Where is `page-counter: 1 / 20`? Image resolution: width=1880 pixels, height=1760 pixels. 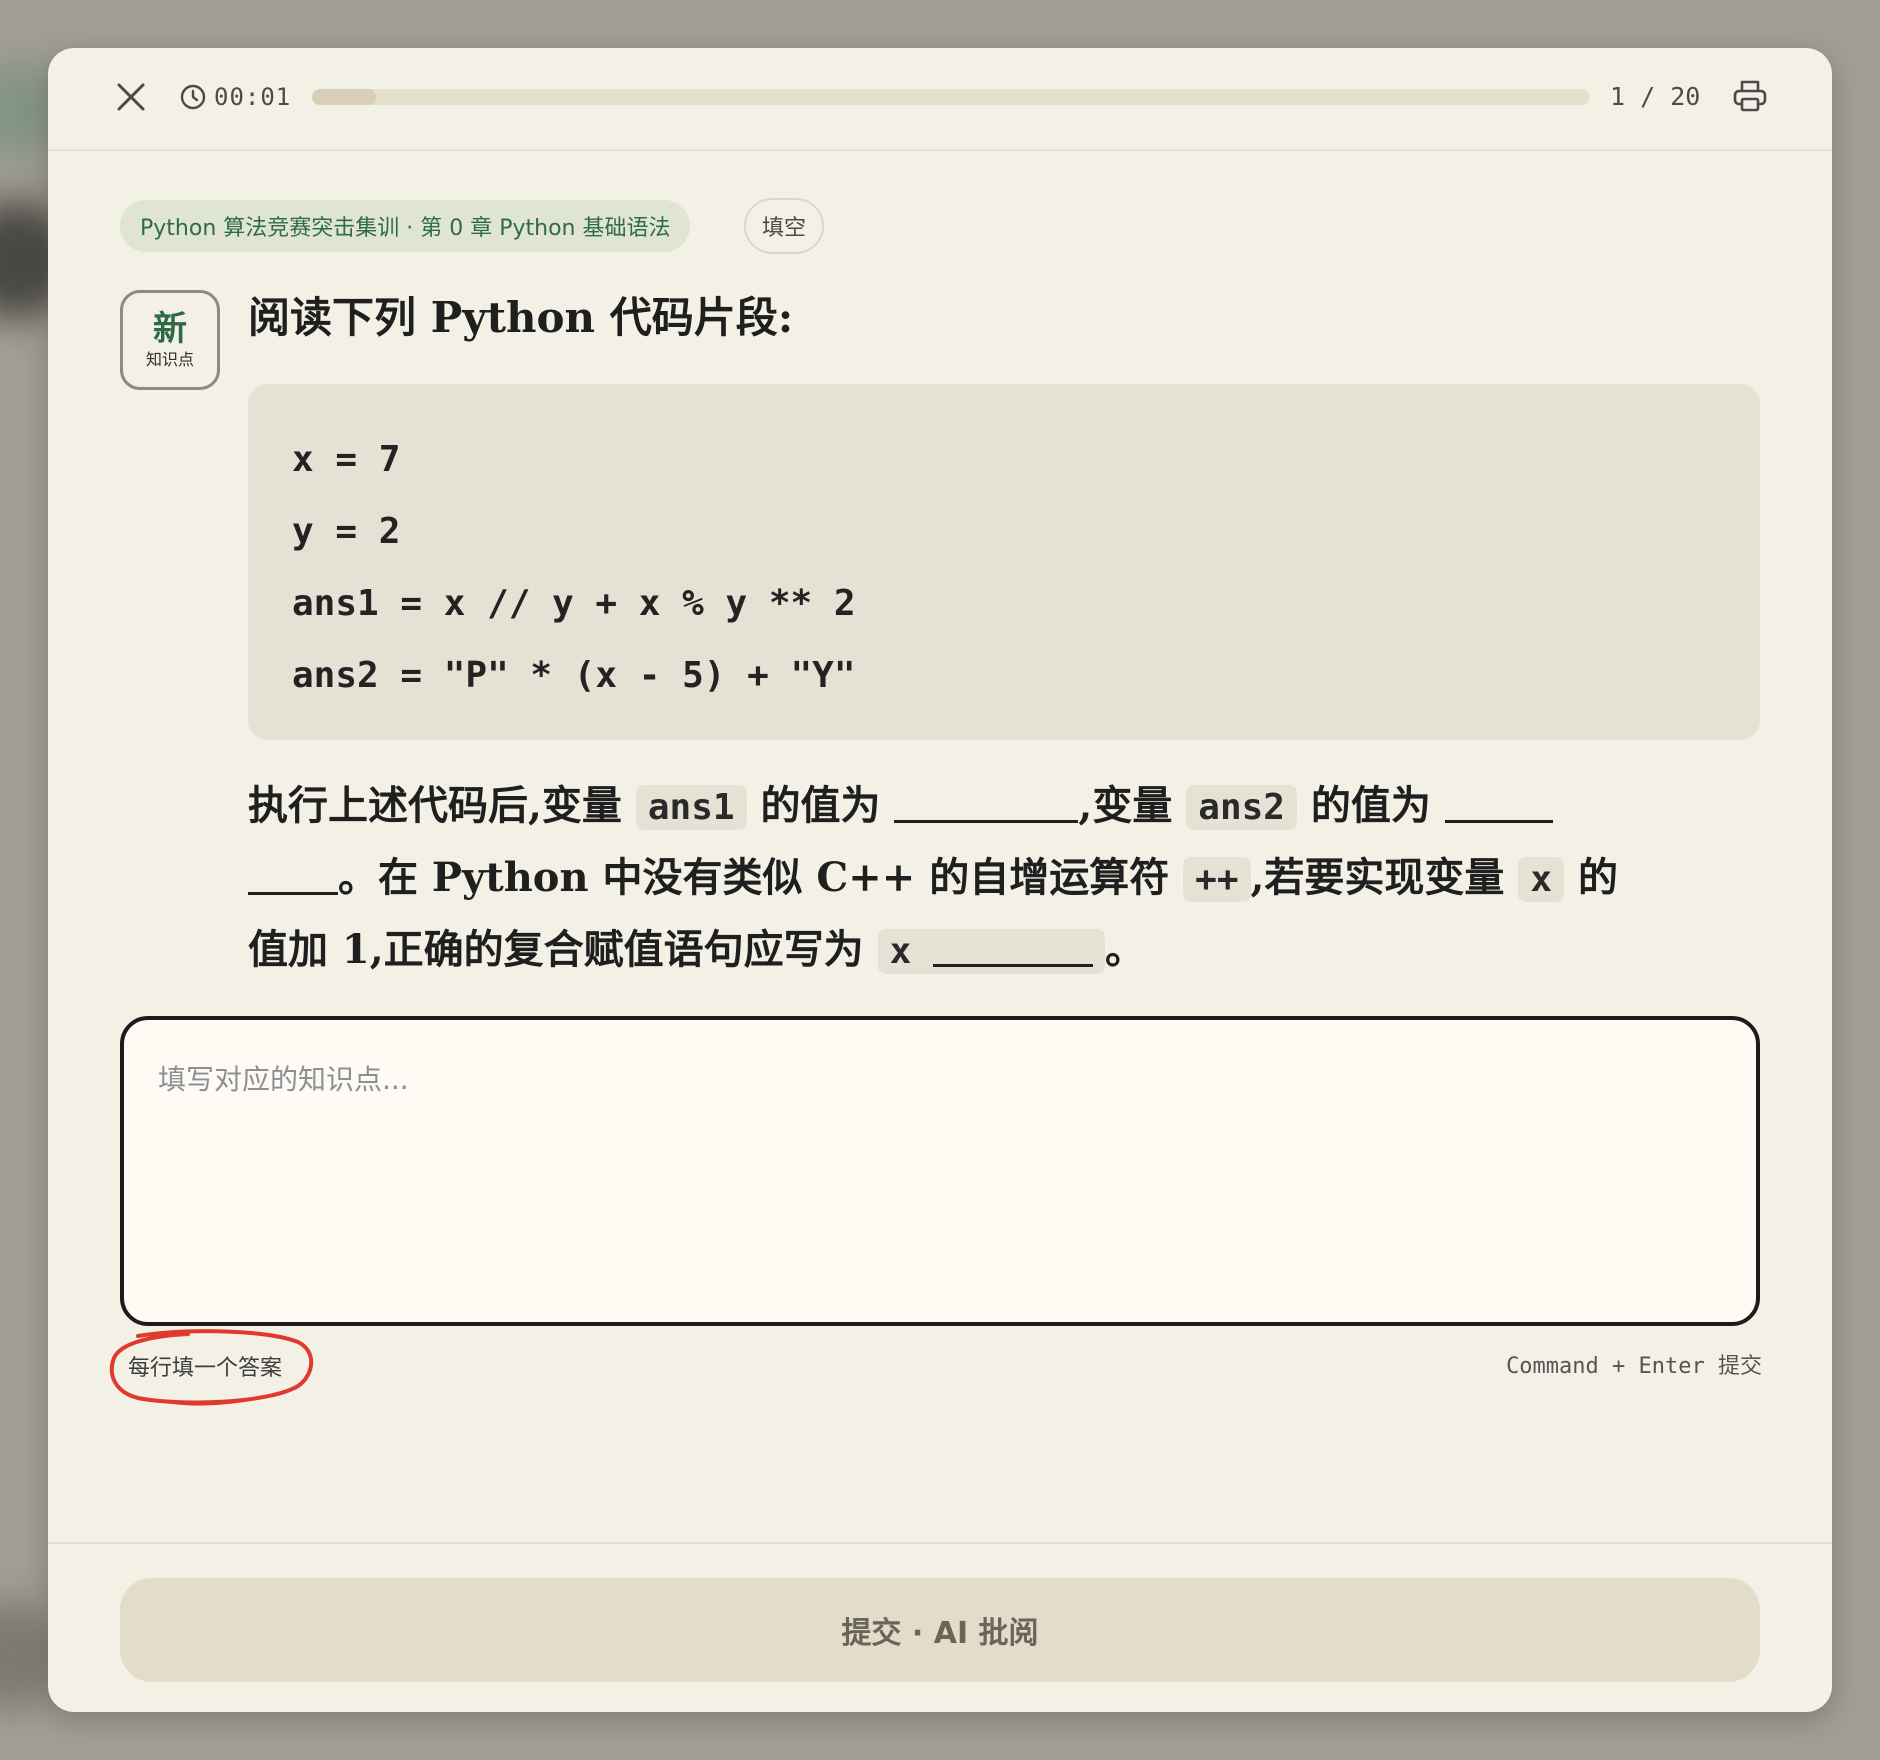
page-counter: 1 / 20 is located at coordinates (1655, 96).